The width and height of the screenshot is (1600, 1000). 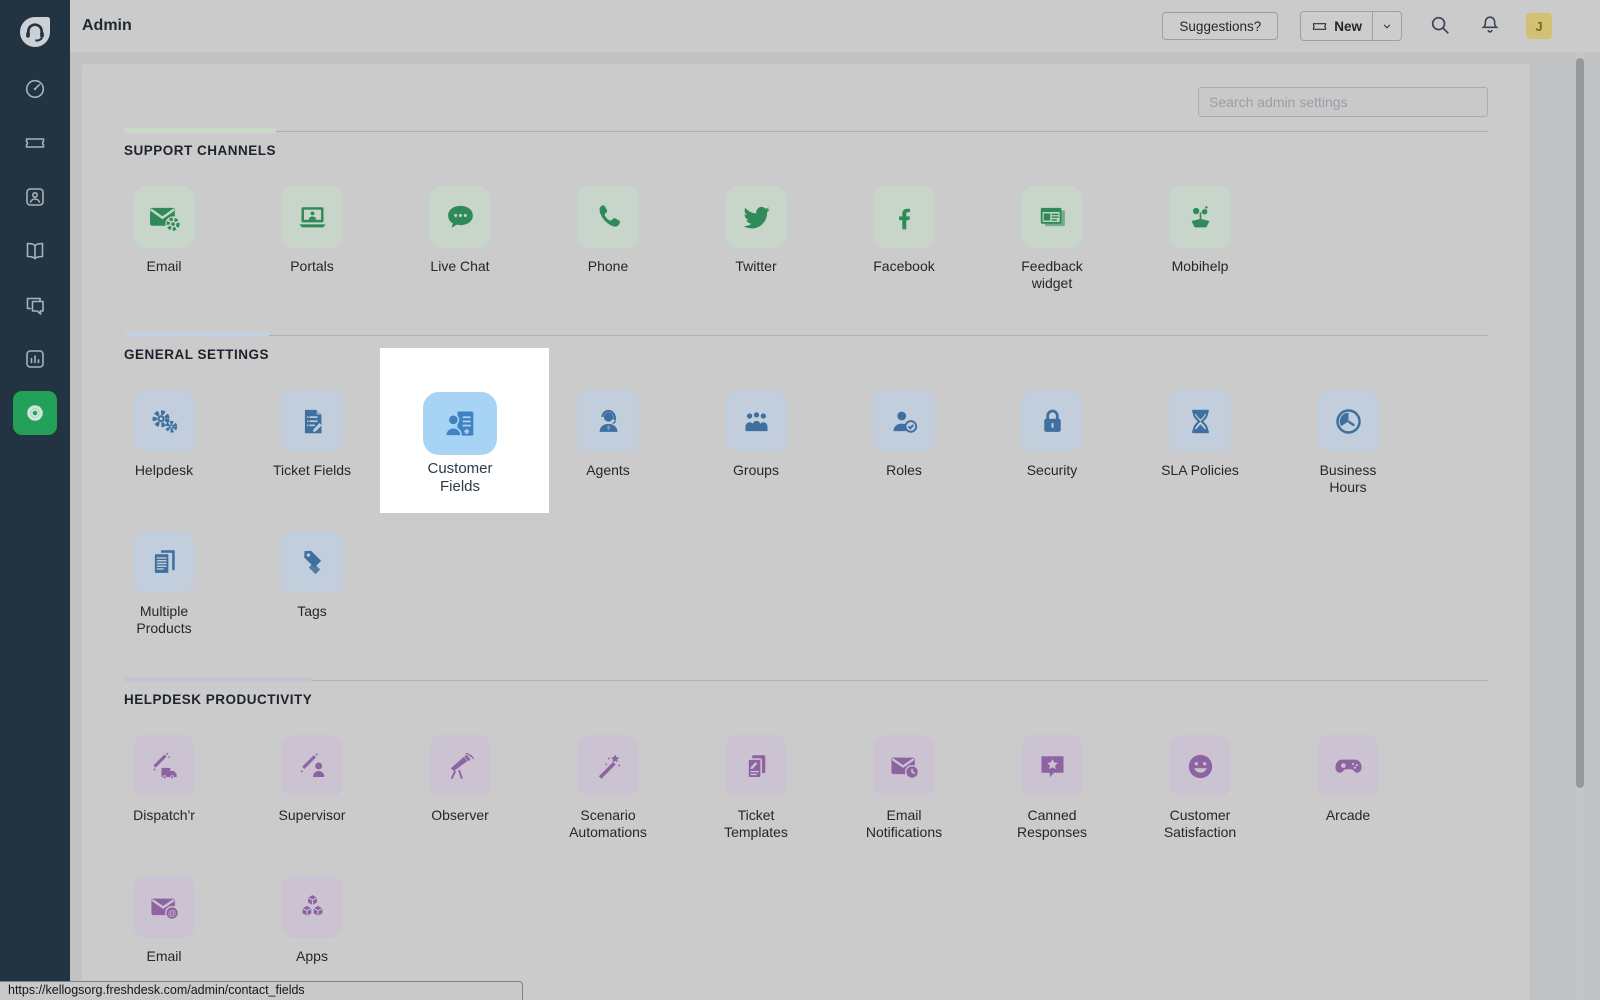 I want to click on tile-groups: Groups, so click(x=756, y=443).